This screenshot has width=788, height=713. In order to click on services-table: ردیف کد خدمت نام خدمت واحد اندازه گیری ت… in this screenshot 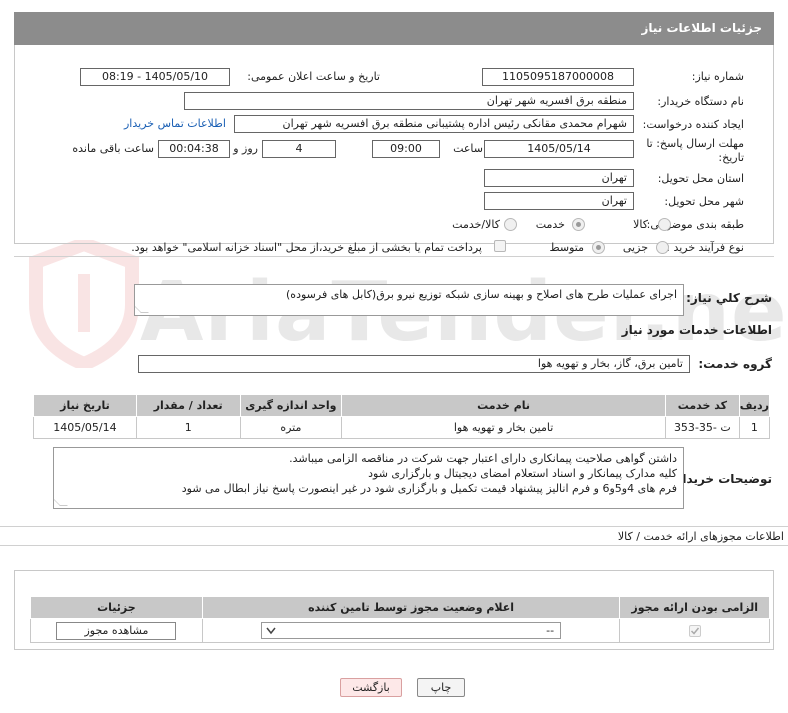, I will do `click(402, 416)`.